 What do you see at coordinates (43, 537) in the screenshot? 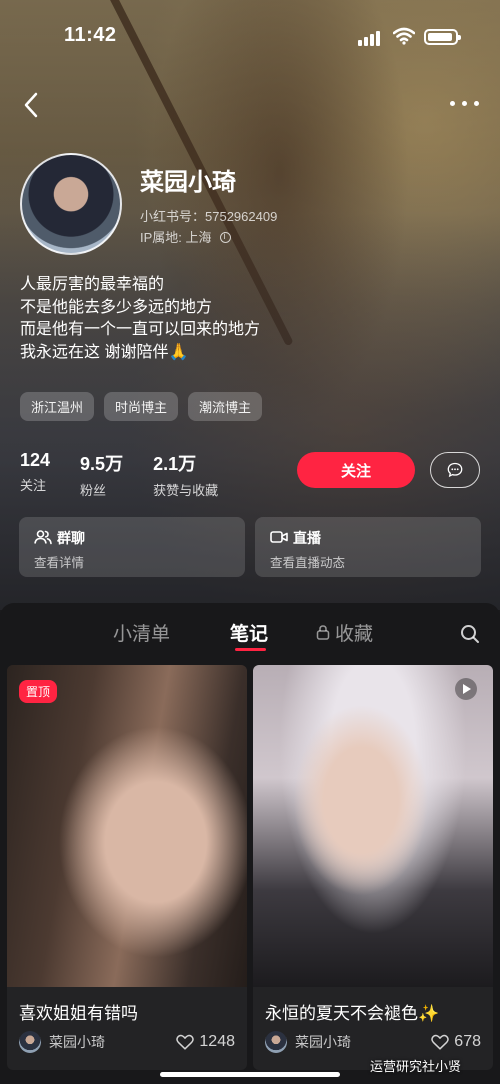
I see `group-chat-icon` at bounding box center [43, 537].